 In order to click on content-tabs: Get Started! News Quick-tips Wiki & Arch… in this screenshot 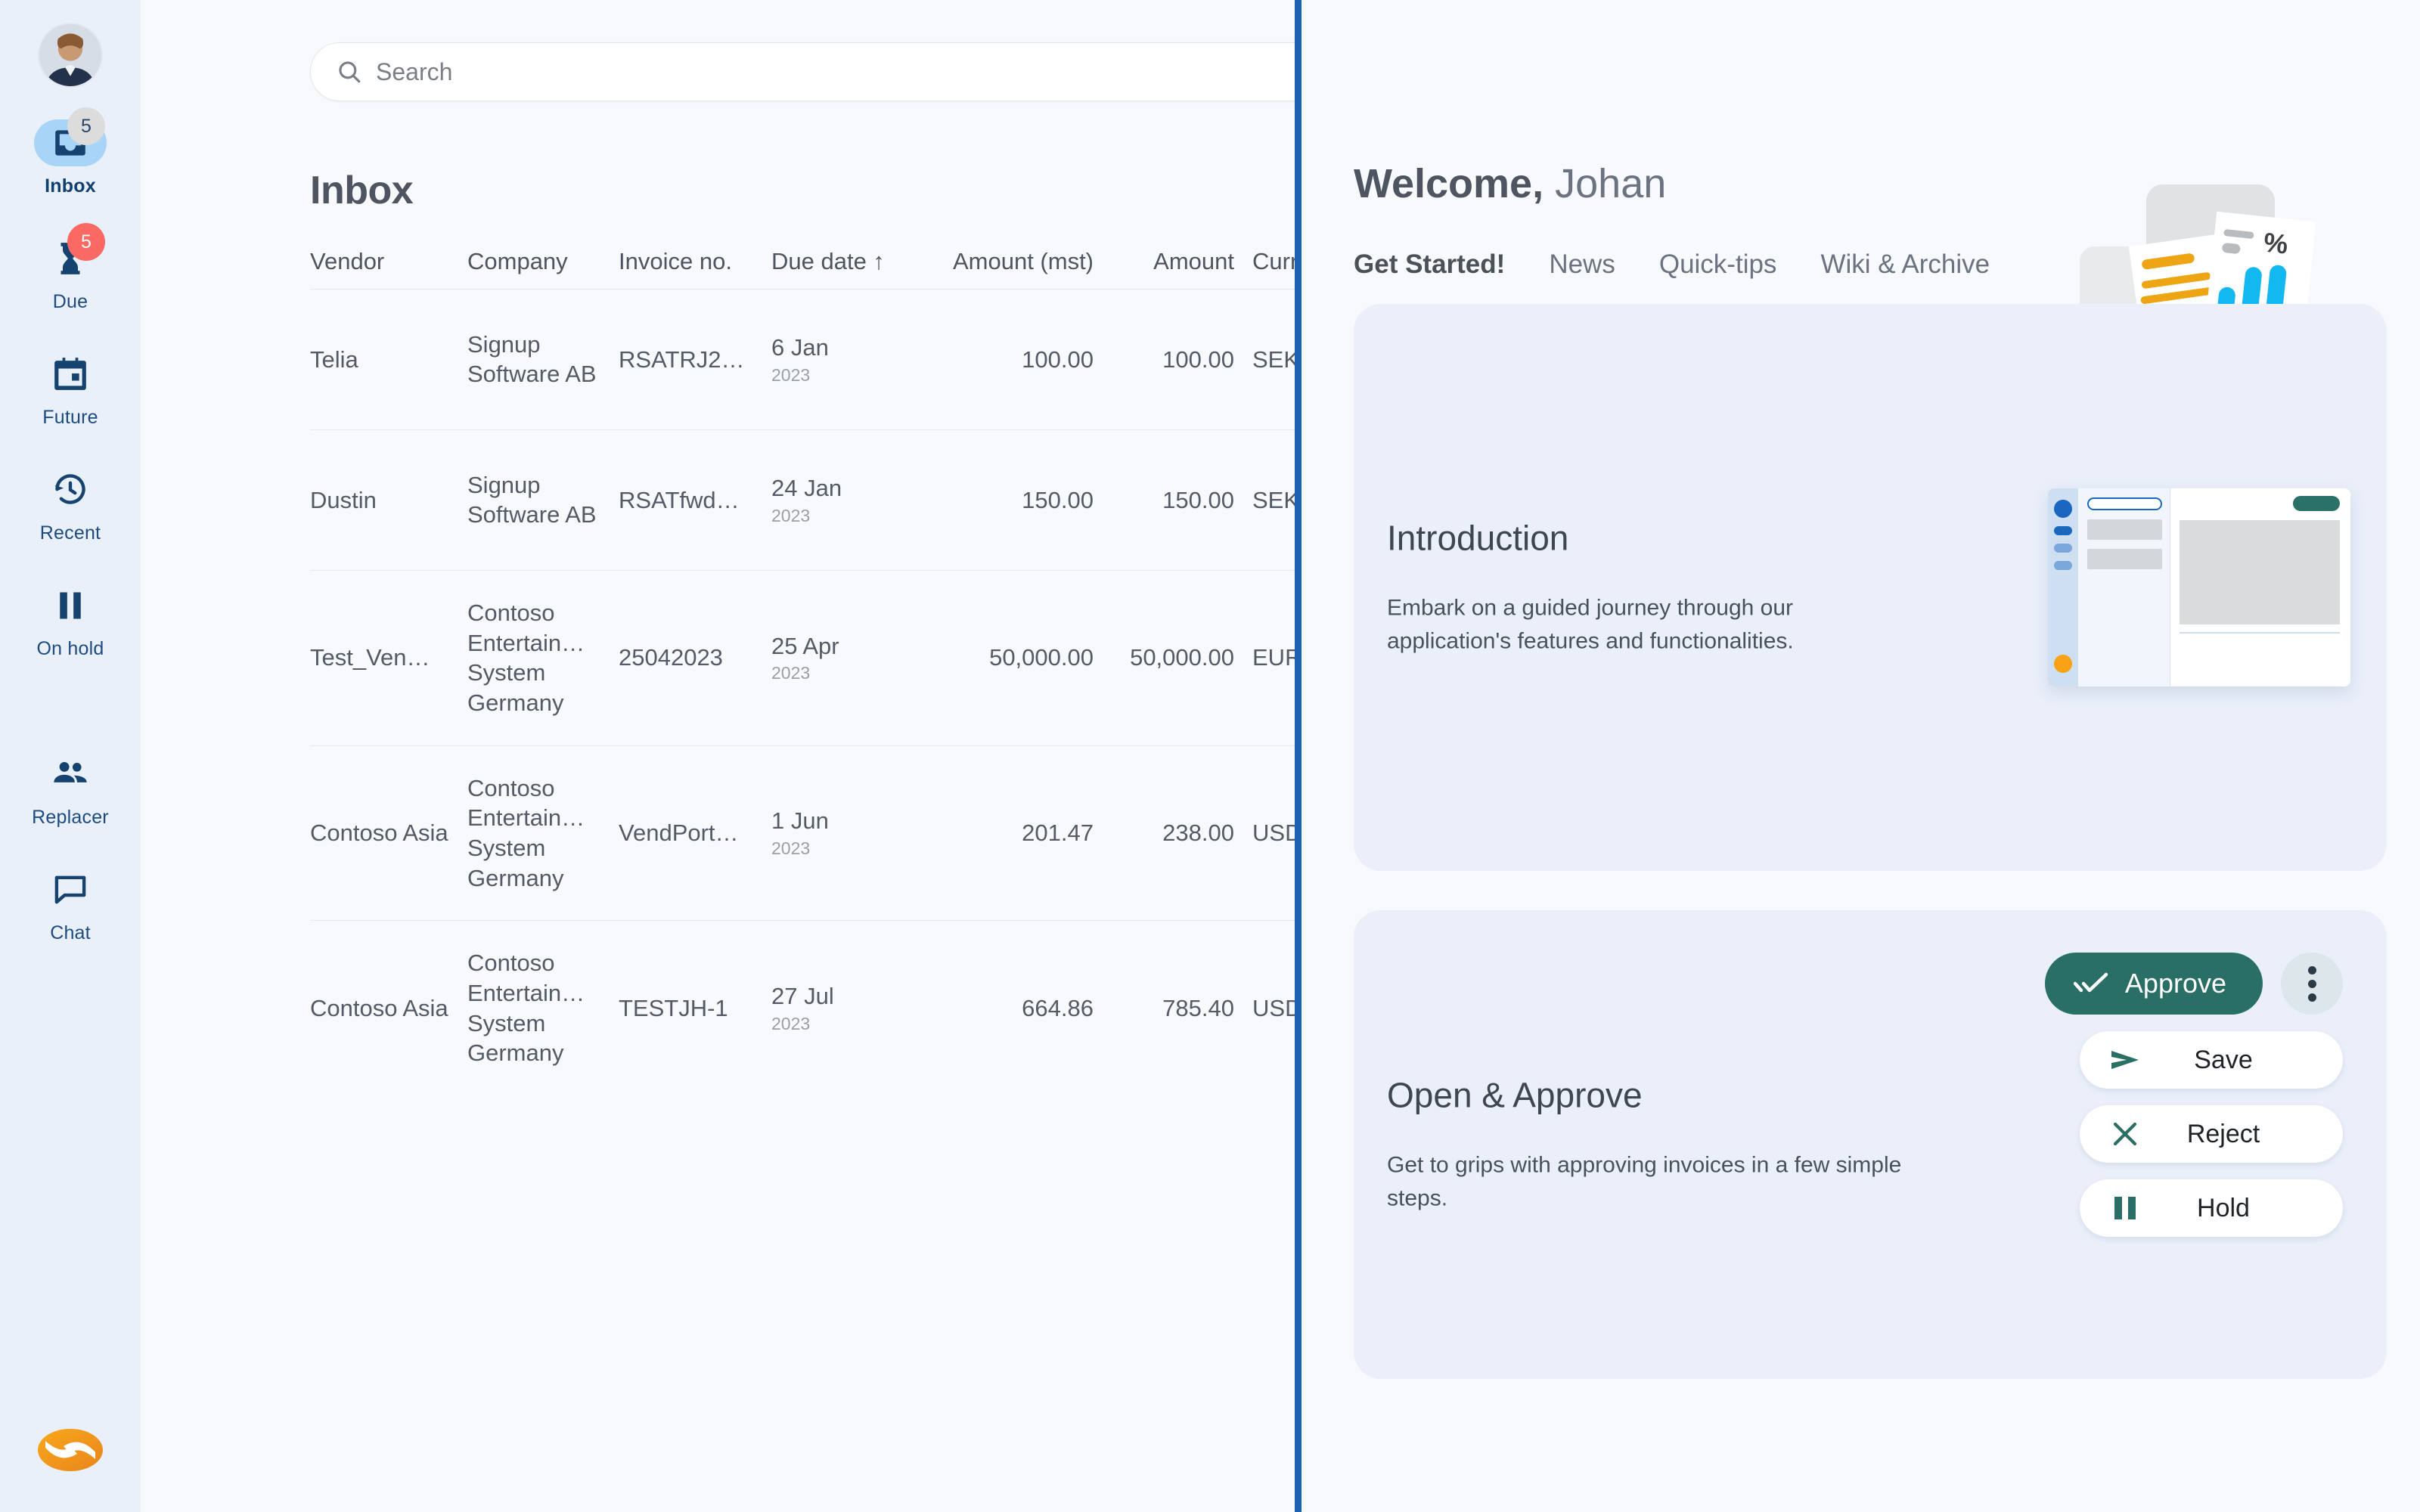, I will do `click(1887, 264)`.